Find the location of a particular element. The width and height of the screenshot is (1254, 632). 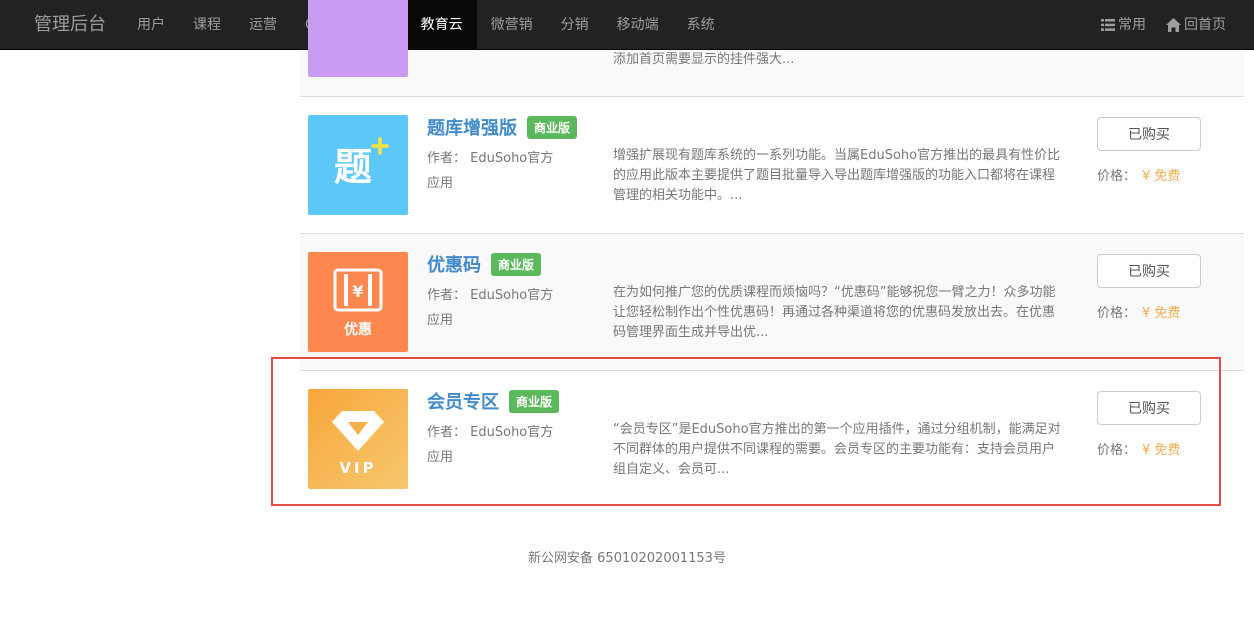

coupon-icon-text: 优惠 is located at coordinates (358, 329).